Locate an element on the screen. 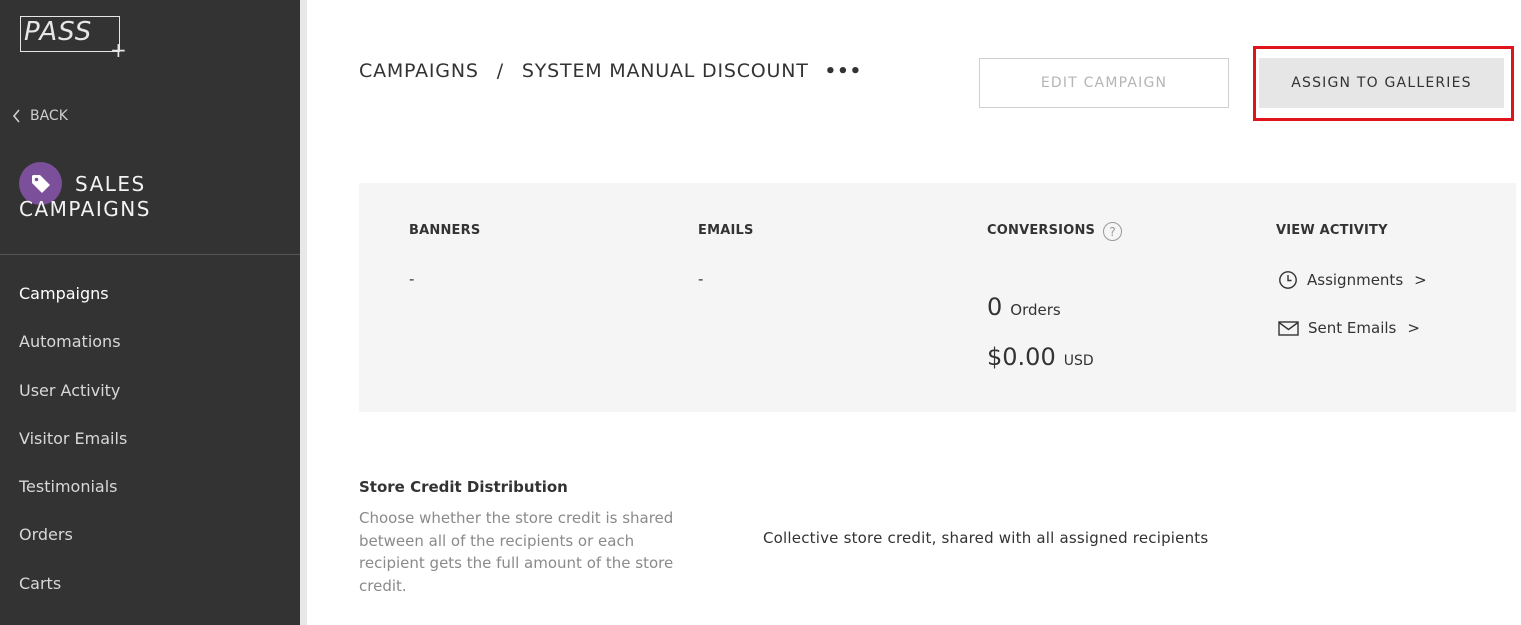 This screenshot has height=625, width=1521. store-credit-title: Store Credit Distribution is located at coordinates (463, 487).